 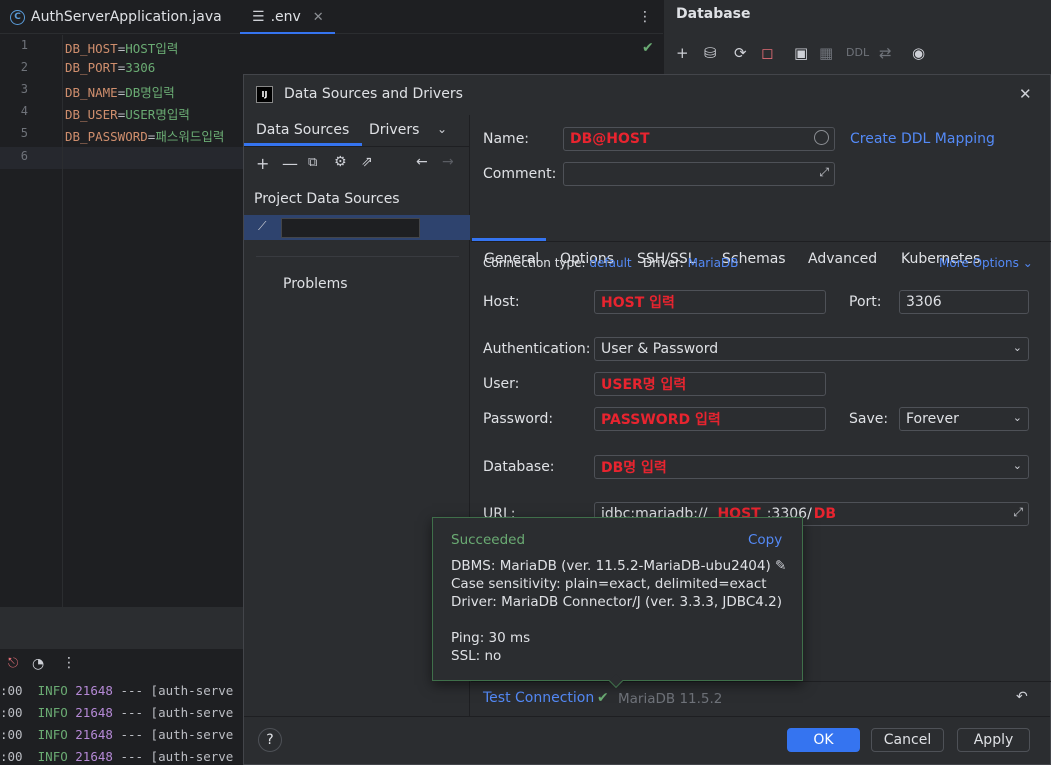 What do you see at coordinates (422, 162) in the screenshot?
I see `arrow-left-icon: ←` at bounding box center [422, 162].